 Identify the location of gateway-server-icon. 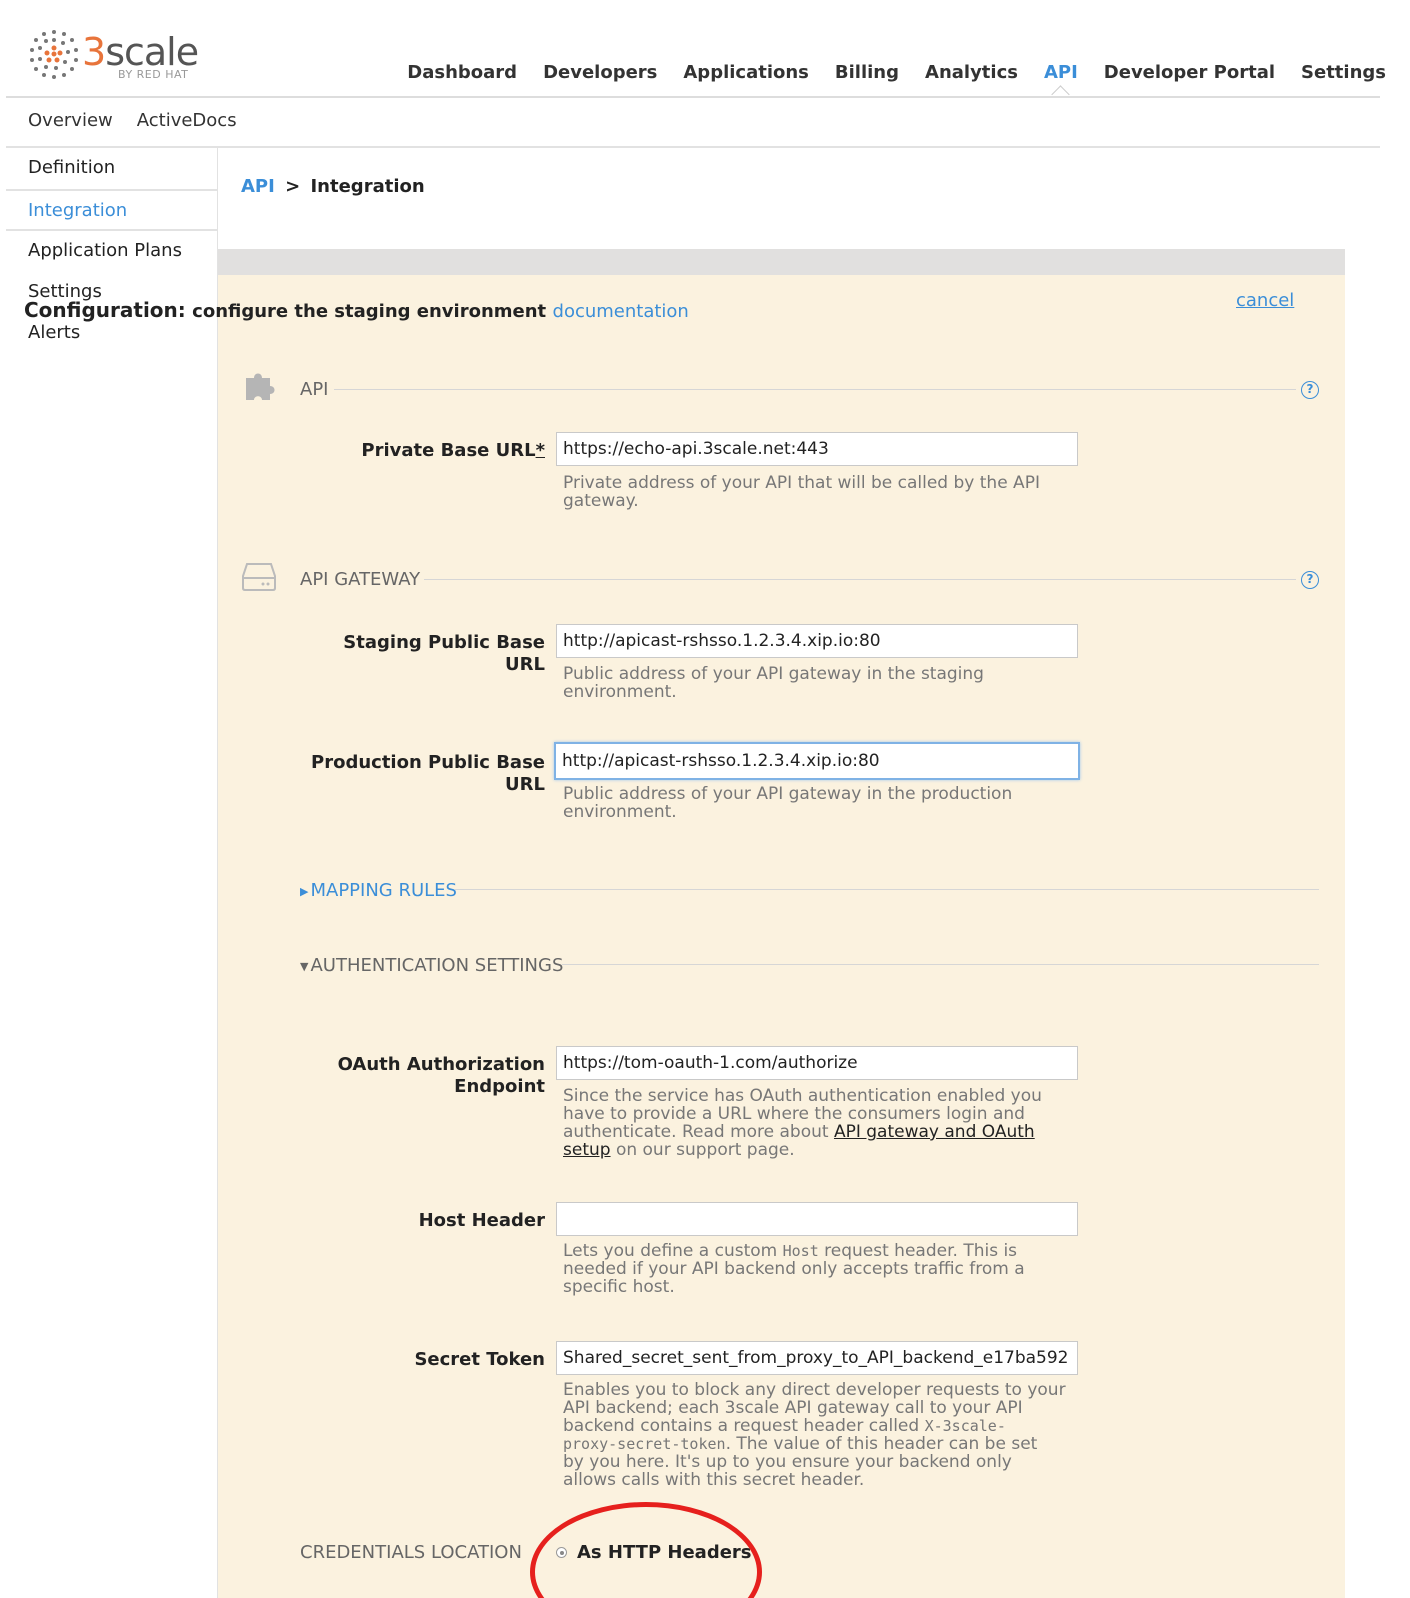
(259, 577).